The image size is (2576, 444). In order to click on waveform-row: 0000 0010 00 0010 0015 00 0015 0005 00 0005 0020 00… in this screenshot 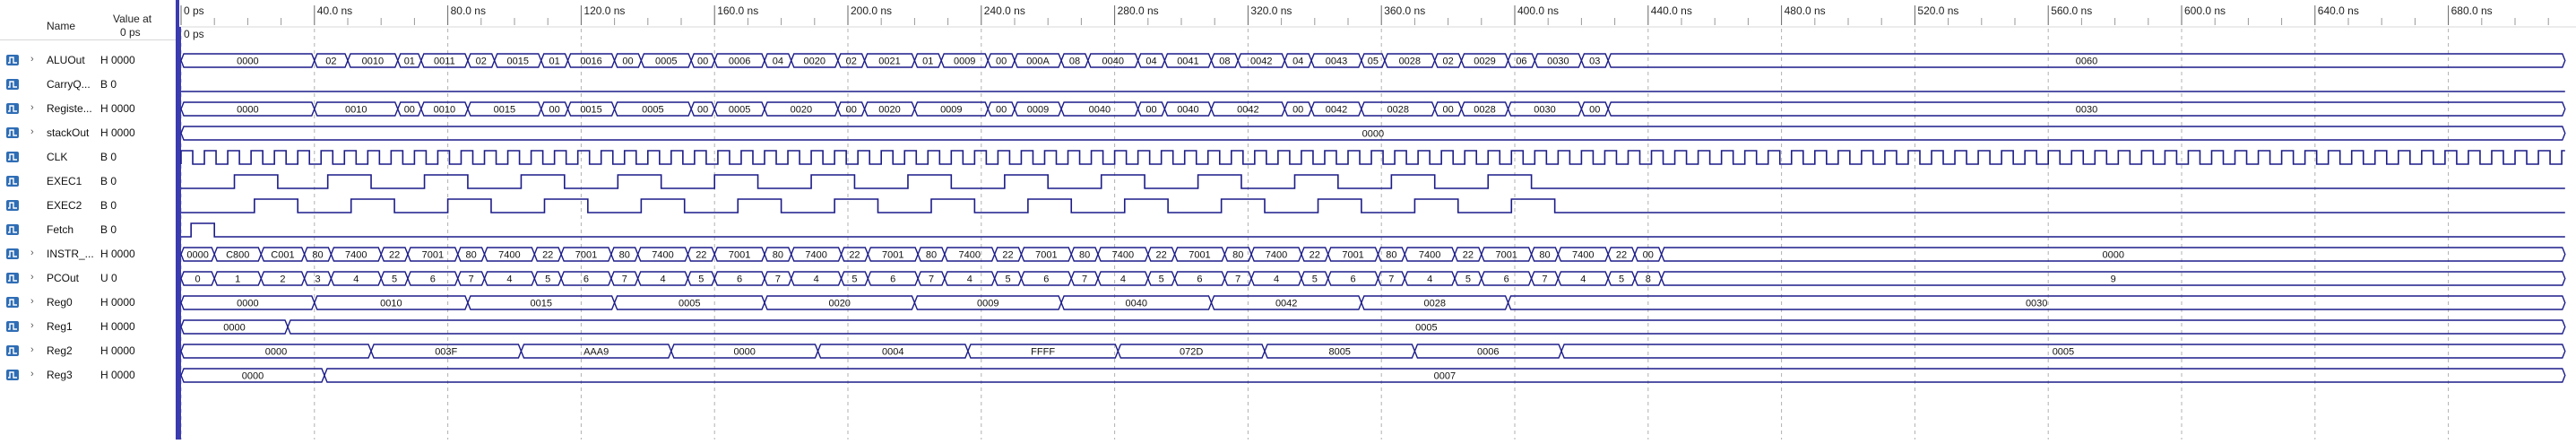, I will do `click(1373, 109)`.